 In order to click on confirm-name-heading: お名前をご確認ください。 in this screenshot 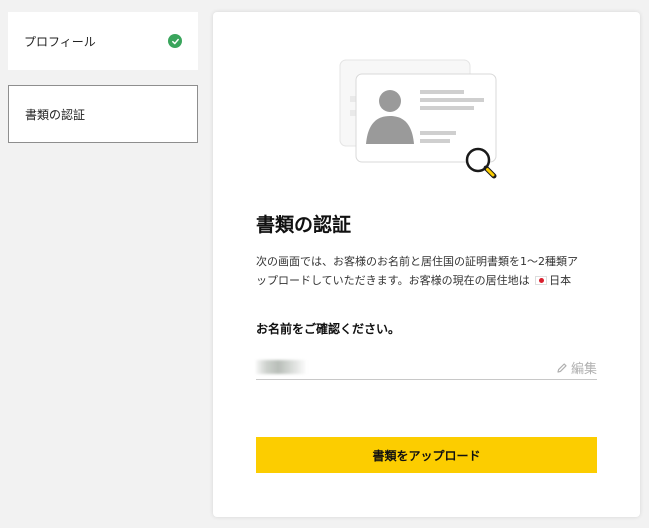, I will do `click(328, 329)`.